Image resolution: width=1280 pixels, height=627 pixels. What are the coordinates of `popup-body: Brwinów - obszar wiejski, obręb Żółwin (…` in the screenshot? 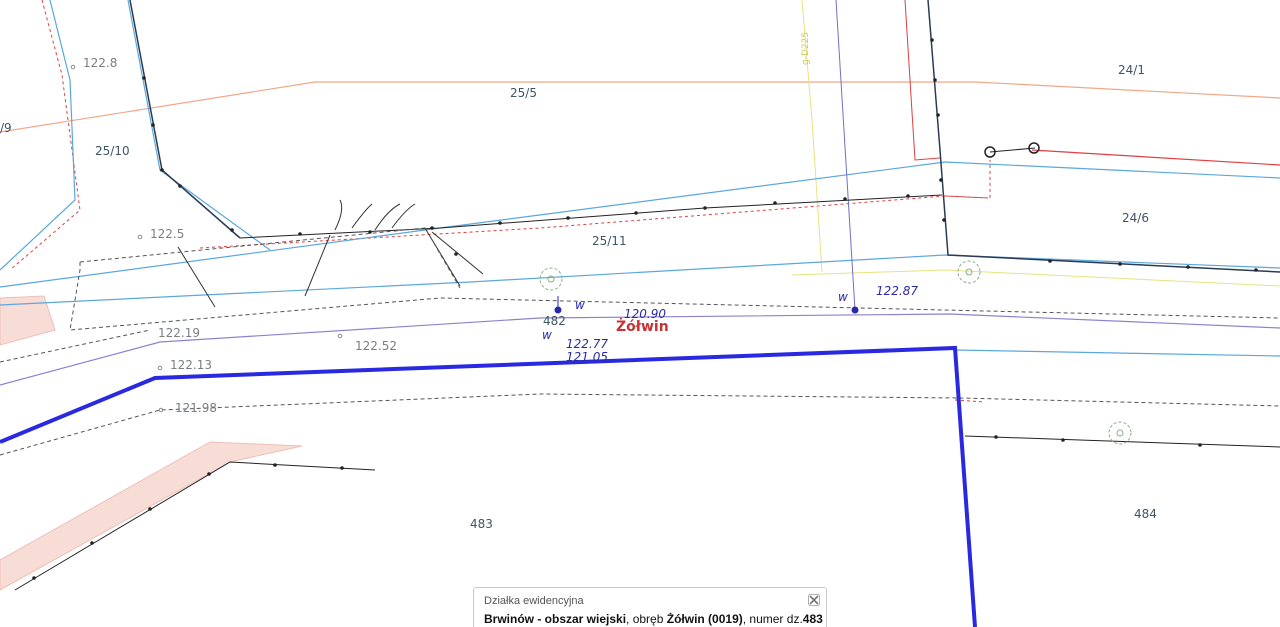 It's located at (653, 619).